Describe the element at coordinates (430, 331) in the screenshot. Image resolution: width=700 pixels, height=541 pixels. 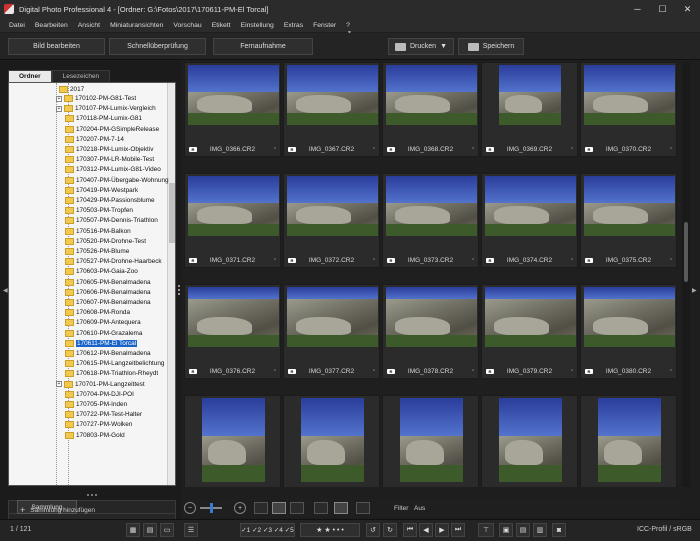
I see `thumbnail-cell: R IMG_0378.CR2 ▫` at that location.